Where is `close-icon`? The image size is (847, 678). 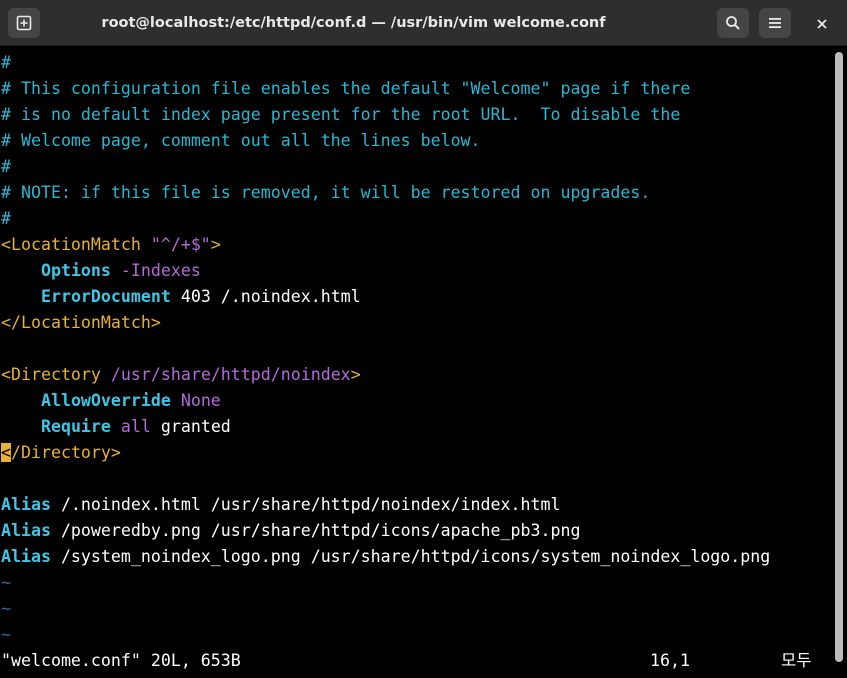 close-icon is located at coordinates (822, 24).